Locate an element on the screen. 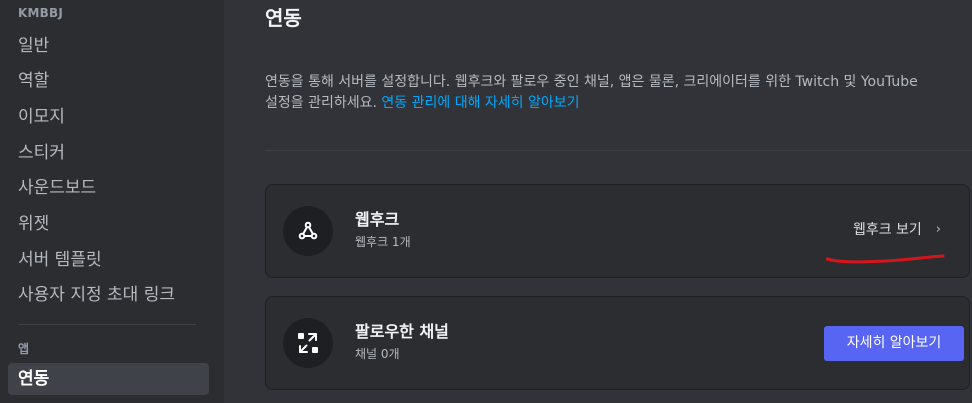 The height and width of the screenshot is (403, 972). webhook-icon is located at coordinates (308, 231).